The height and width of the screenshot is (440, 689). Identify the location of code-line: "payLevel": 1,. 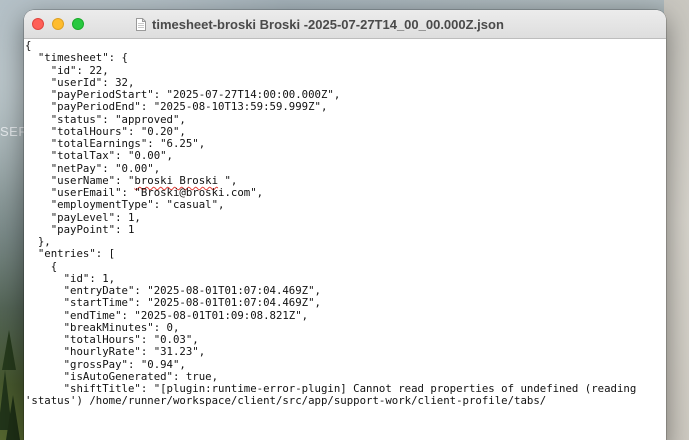
(345, 217).